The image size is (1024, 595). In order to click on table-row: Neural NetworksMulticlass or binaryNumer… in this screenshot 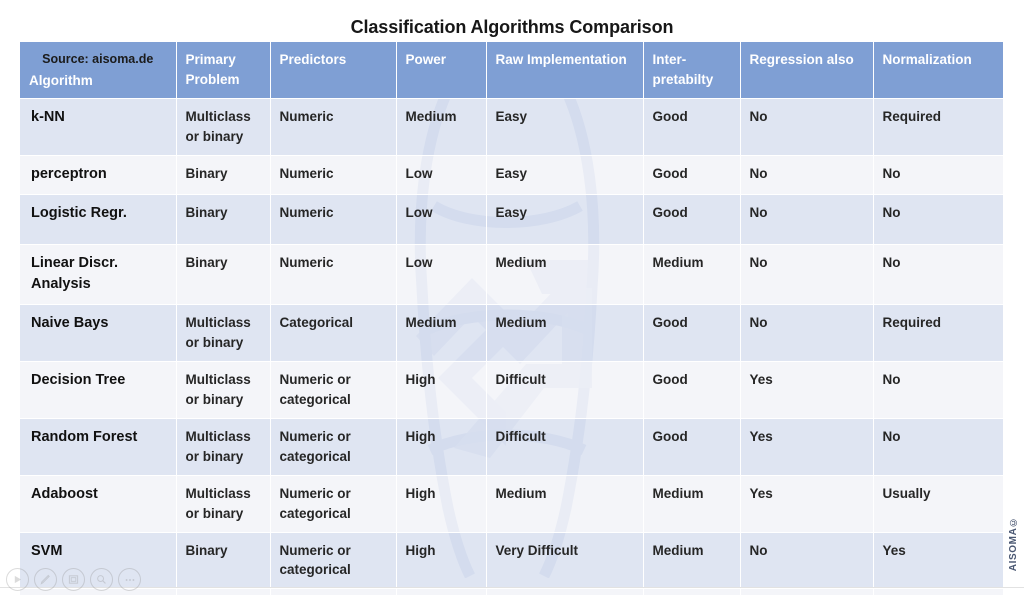, I will do `click(511, 591)`.